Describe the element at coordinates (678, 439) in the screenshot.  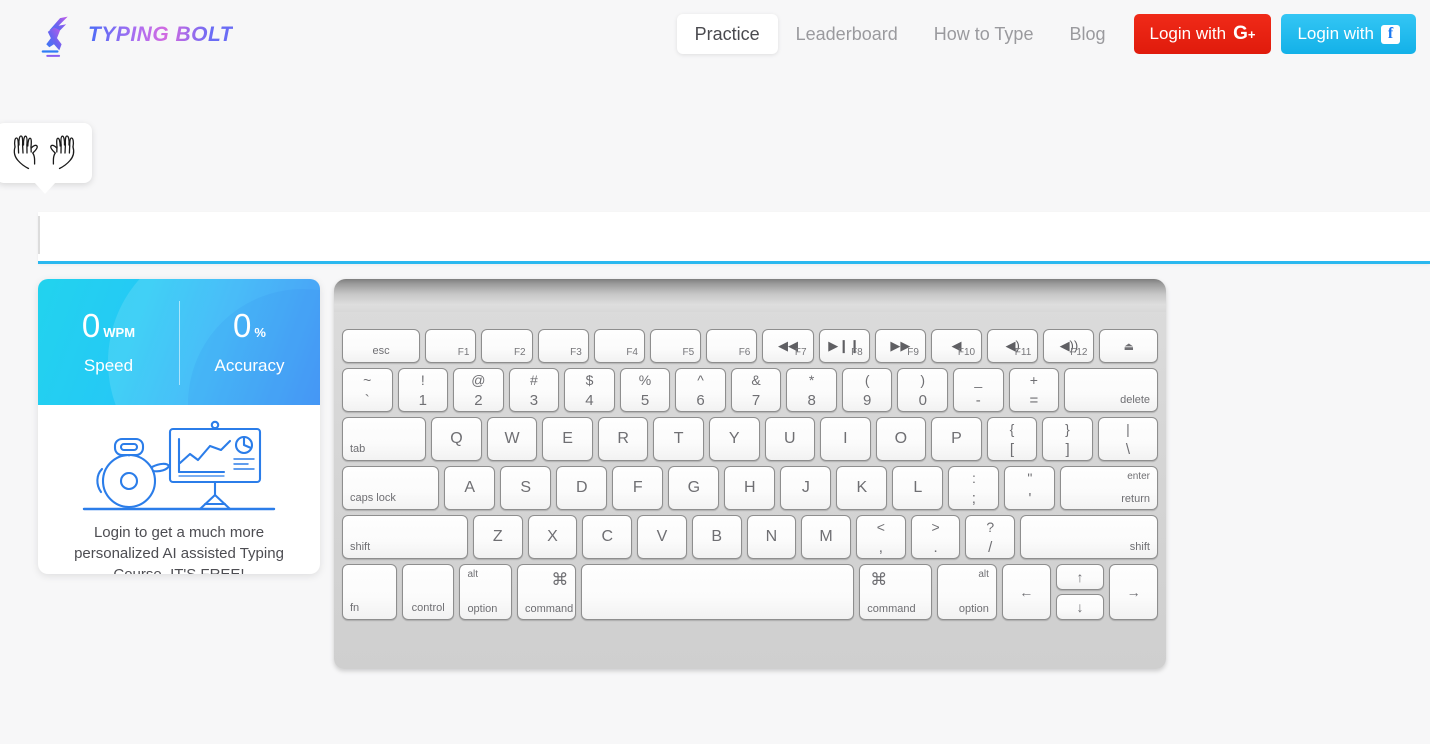
I see `key-t: T` at that location.